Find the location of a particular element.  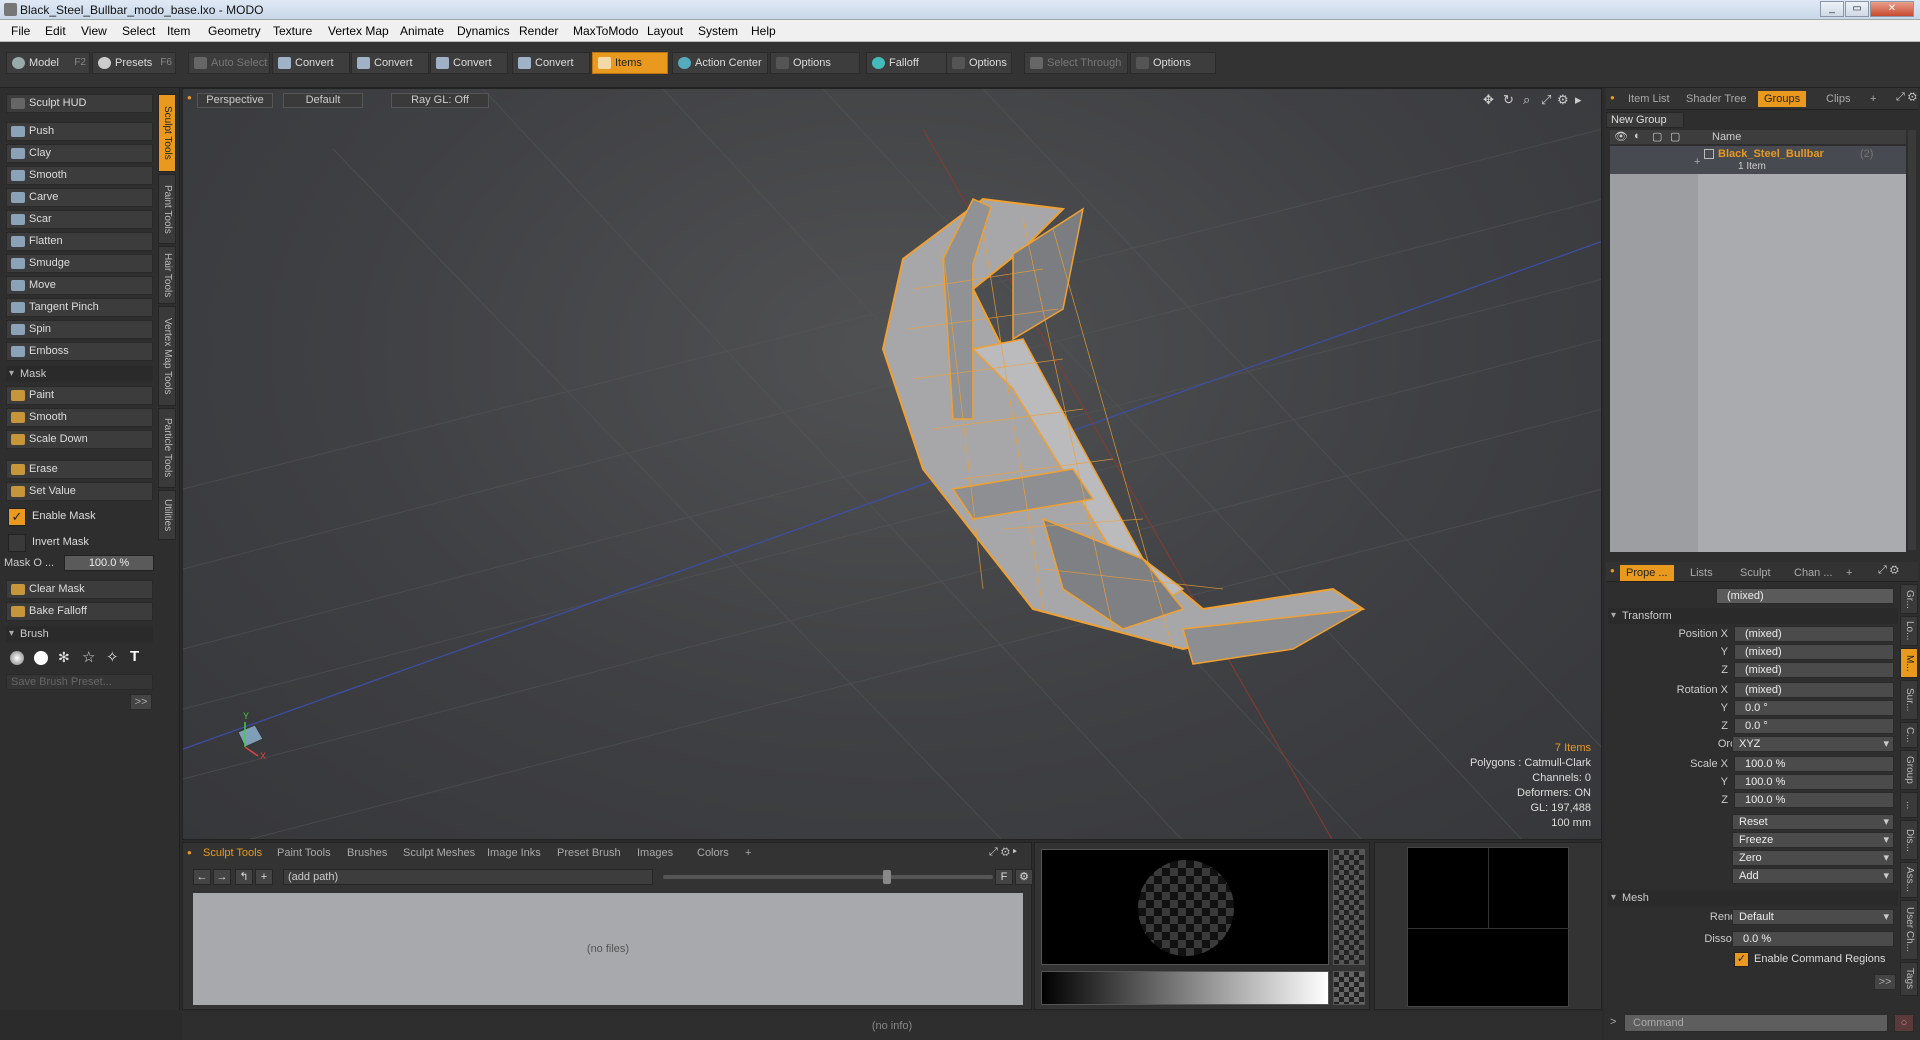

uv-preview is located at coordinates (1488, 927).